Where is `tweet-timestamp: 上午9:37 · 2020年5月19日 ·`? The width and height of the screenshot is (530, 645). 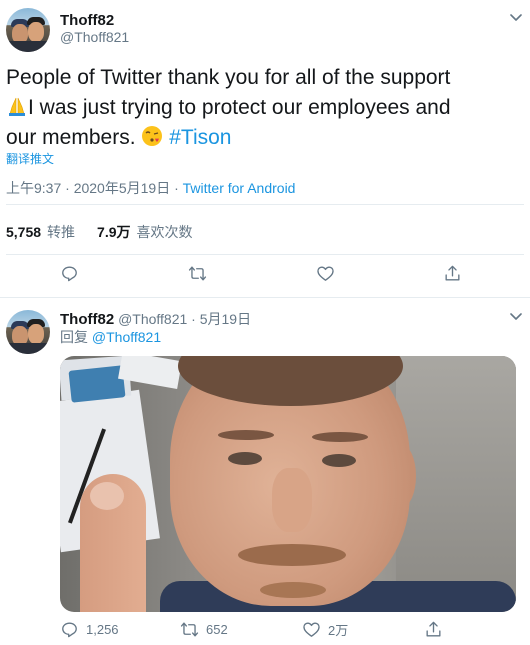
tweet-timestamp: 上午9:37 · 2020年5月19日 · is located at coordinates (94, 188).